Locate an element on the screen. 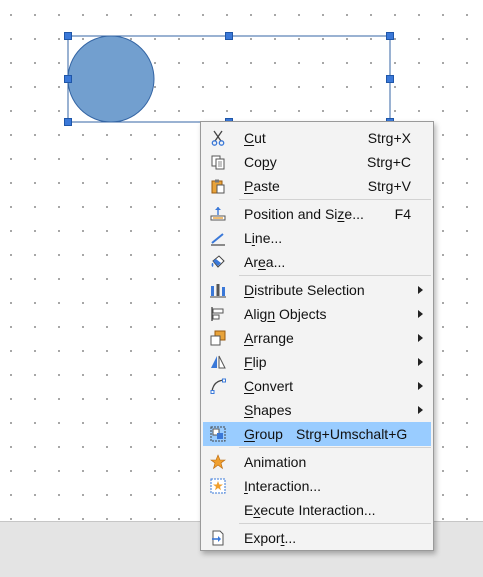 This screenshot has height=577, width=483. menu-item-label: Animation is located at coordinates (275, 462).